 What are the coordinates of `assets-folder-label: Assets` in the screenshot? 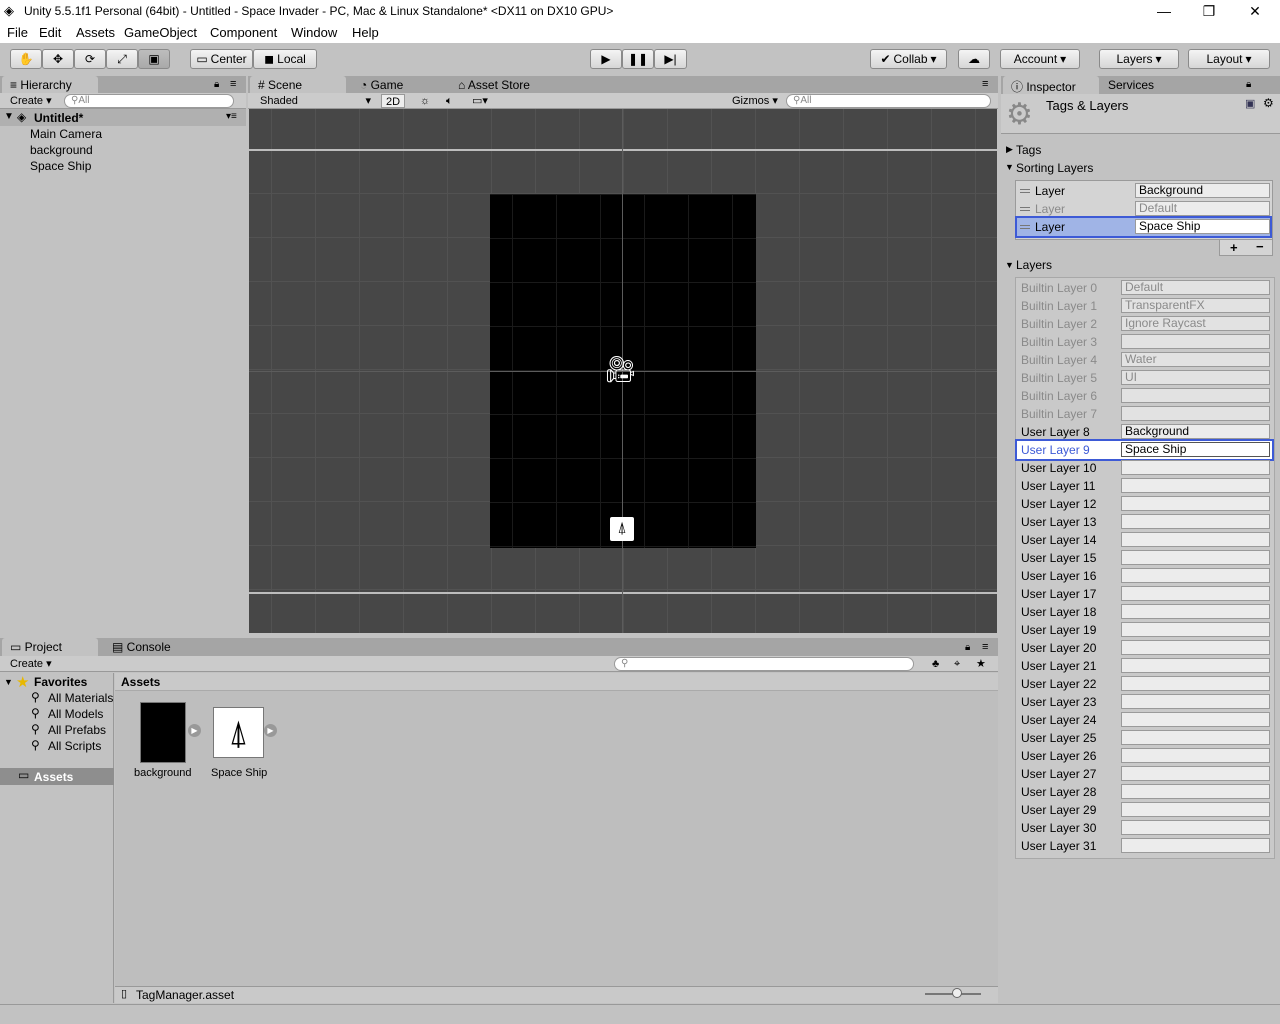 It's located at (53, 777).